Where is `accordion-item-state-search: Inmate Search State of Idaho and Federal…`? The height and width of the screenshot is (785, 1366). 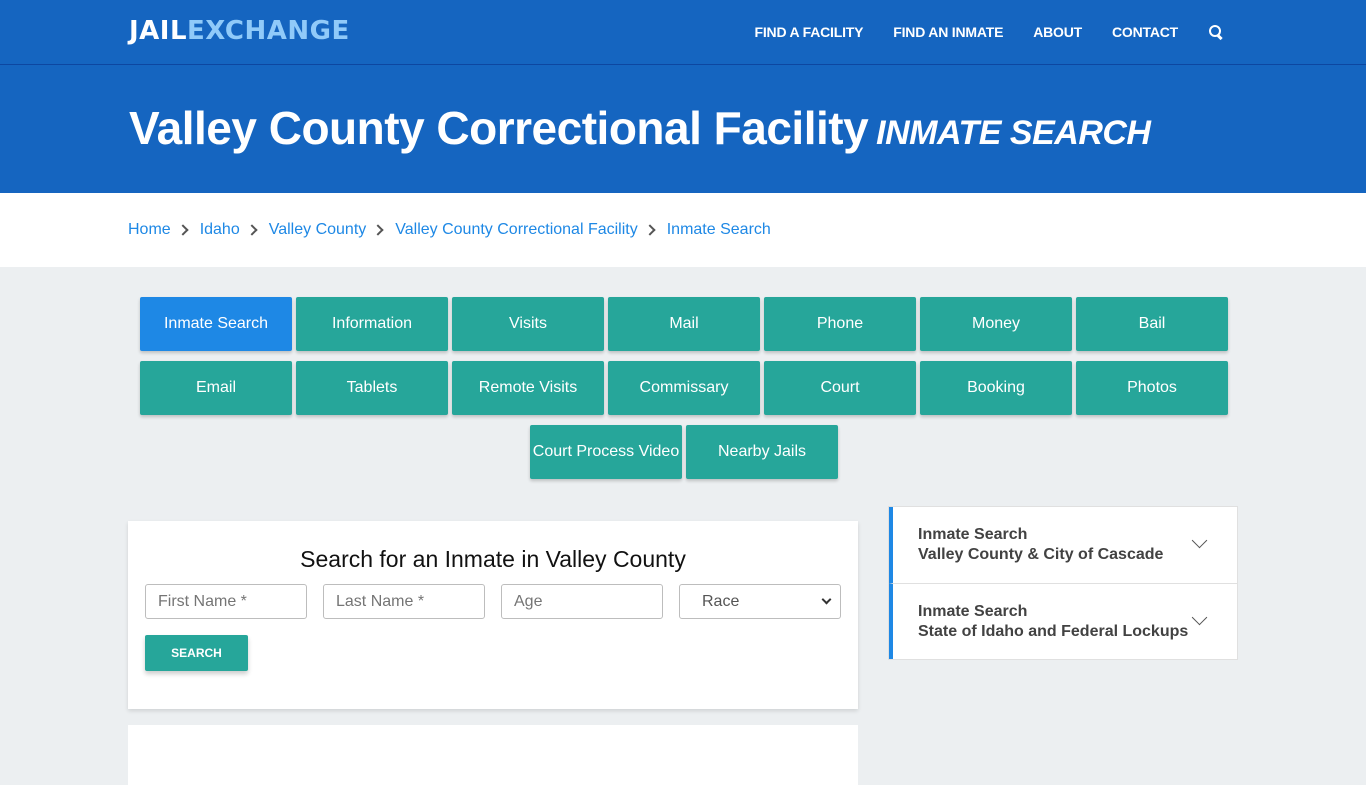
accordion-item-state-search: Inmate Search State of Idaho and Federal… is located at coordinates (1063, 621).